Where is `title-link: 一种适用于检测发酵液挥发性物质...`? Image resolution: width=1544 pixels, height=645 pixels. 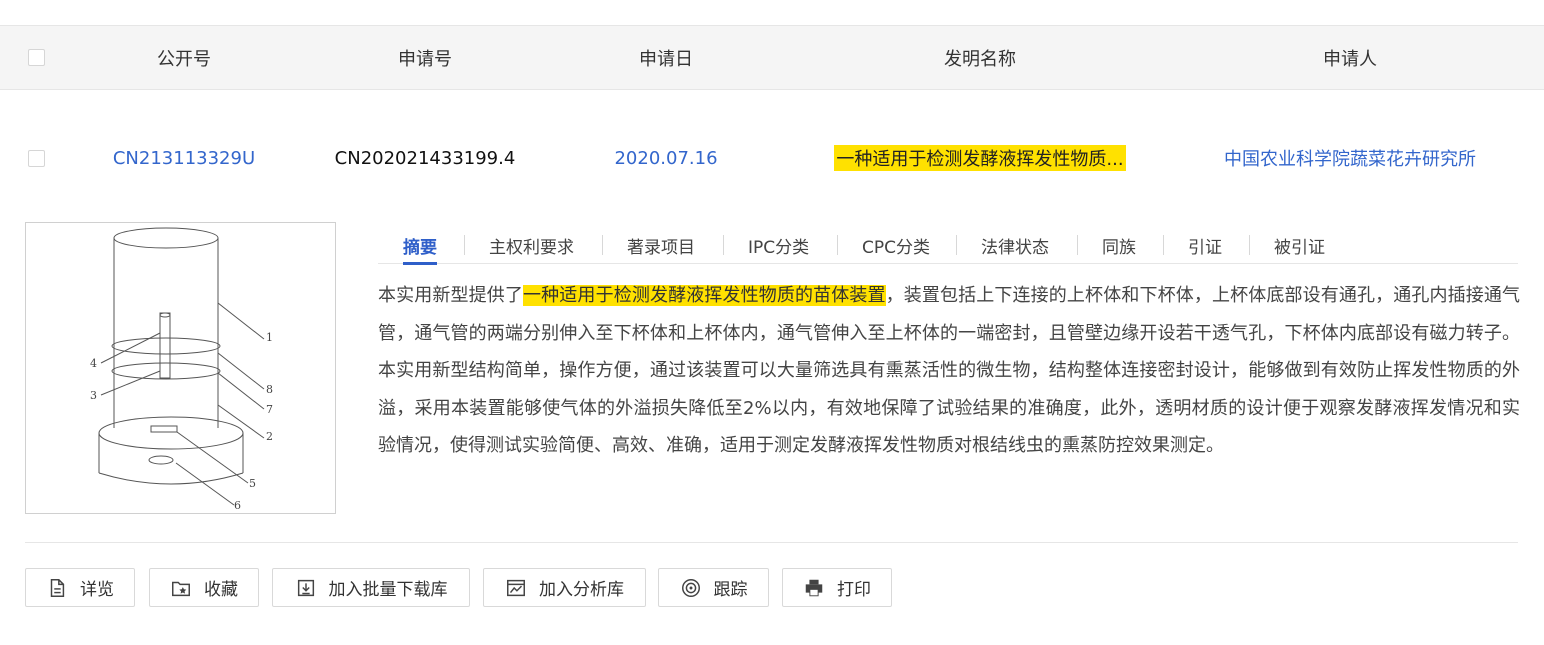
title-link: 一种适用于检测发酵液挥发性物质... is located at coordinates (980, 158).